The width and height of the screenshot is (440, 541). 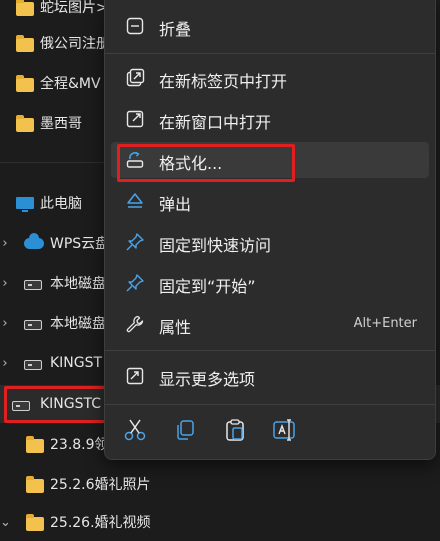 What do you see at coordinates (135, 119) in the screenshot?
I see `open-new-window-icon` at bounding box center [135, 119].